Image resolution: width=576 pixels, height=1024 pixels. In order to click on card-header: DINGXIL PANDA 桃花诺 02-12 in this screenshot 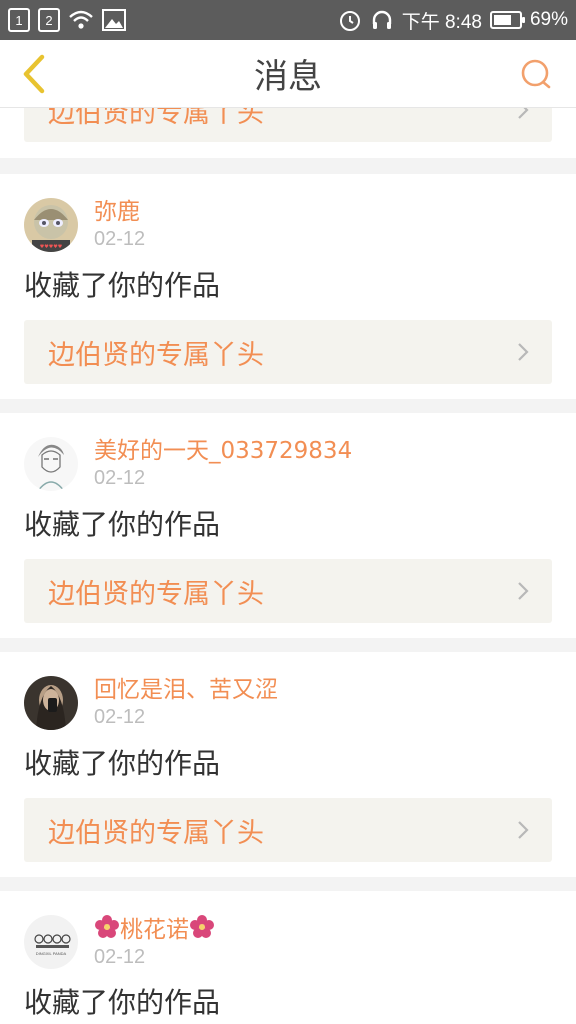, I will do `click(288, 931)`.